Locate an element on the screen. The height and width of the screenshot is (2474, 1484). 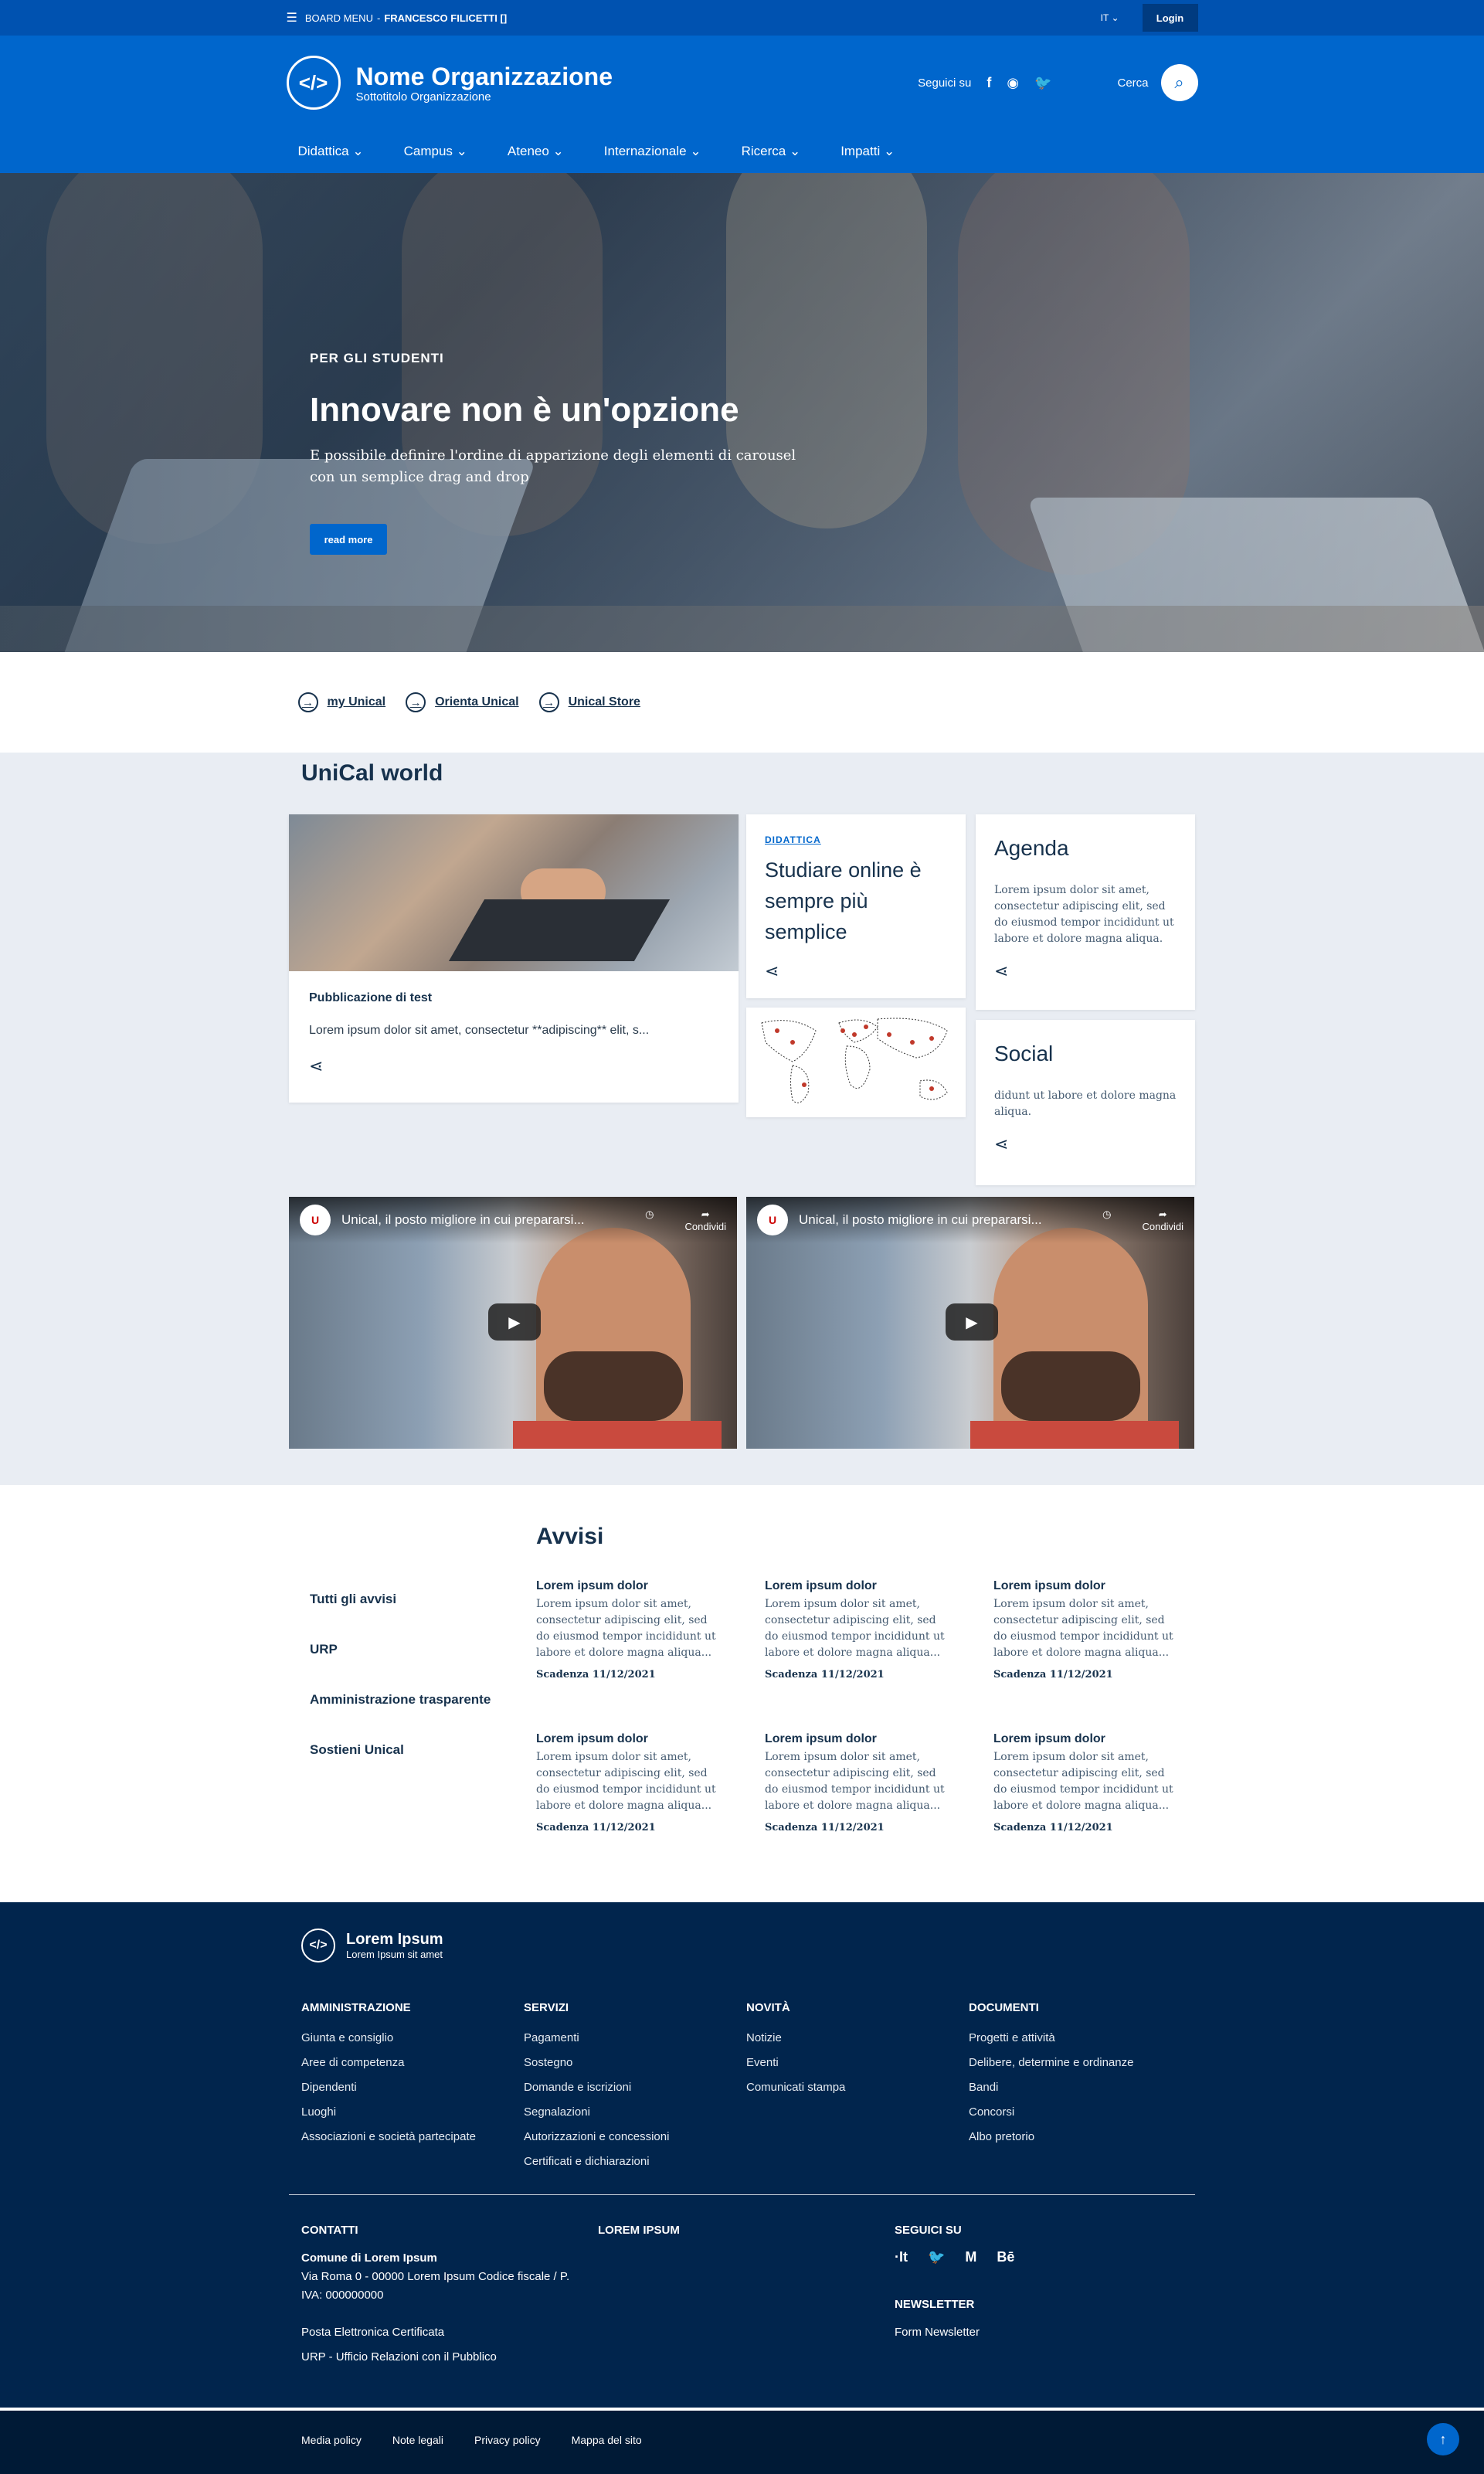
card-category: DIDATTICA is located at coordinates (856, 839).